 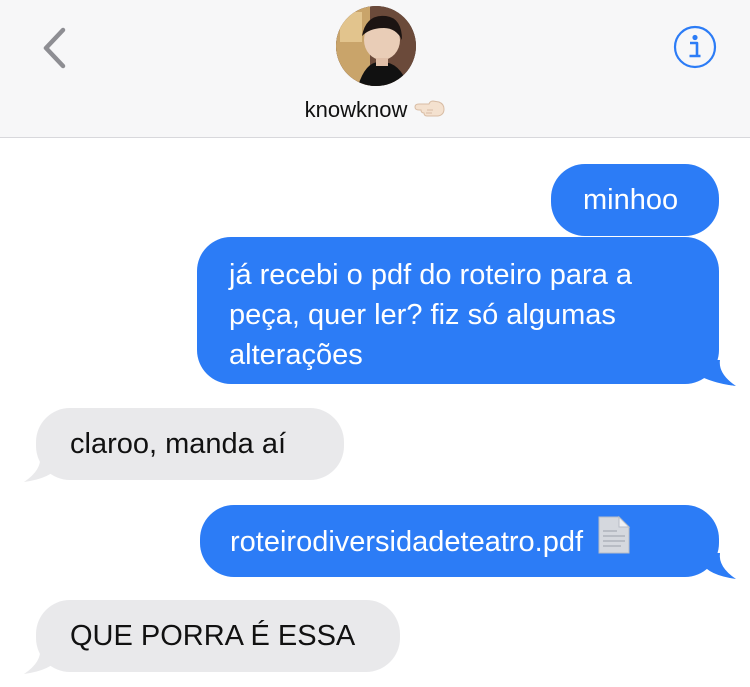 I want to click on back-button, so click(x=56, y=48).